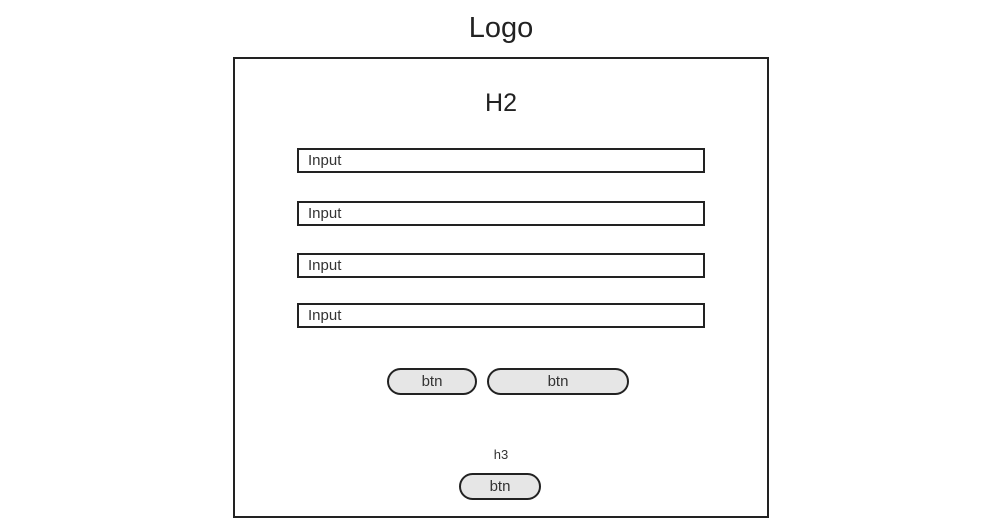 This screenshot has width=1002, height=518. I want to click on secondary-button: btn, so click(558, 381).